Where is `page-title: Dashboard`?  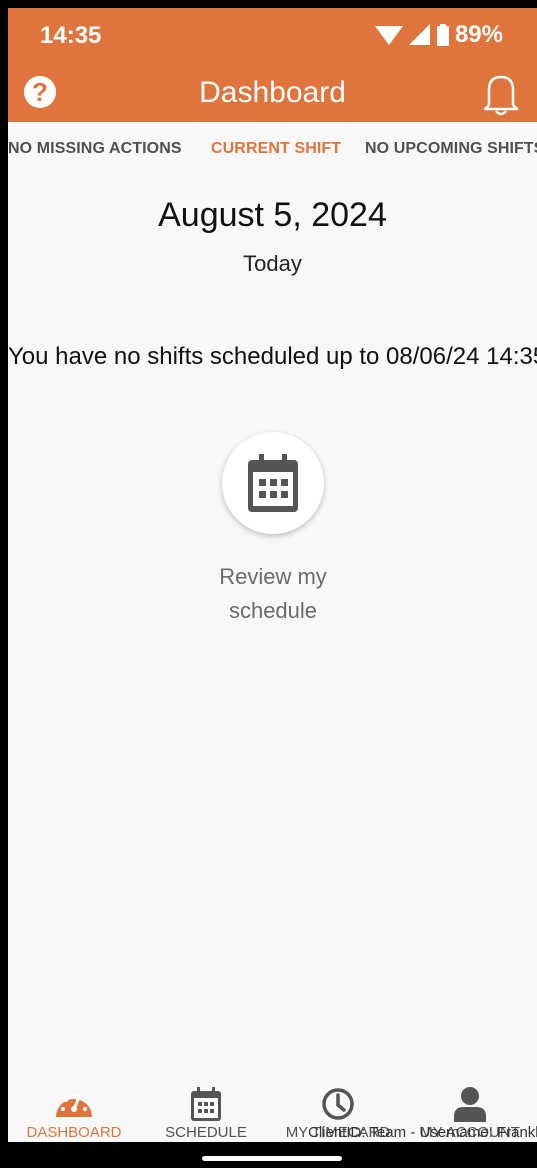
page-title: Dashboard is located at coordinates (272, 92).